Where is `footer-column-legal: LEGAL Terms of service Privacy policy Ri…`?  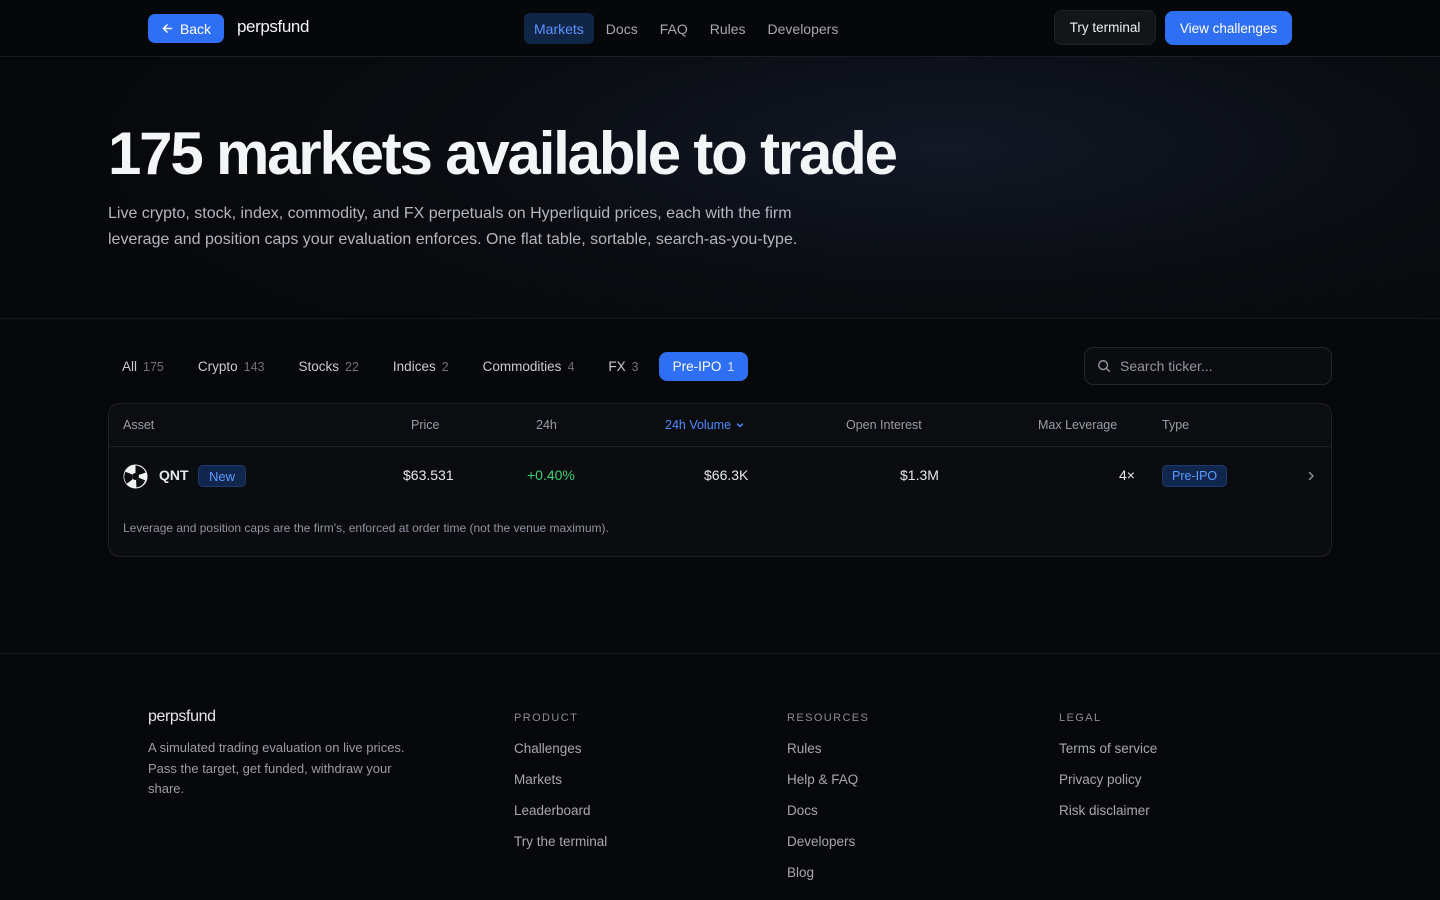
footer-column-legal: LEGAL Terms of service Privacy policy Ri… is located at coordinates (1108, 773).